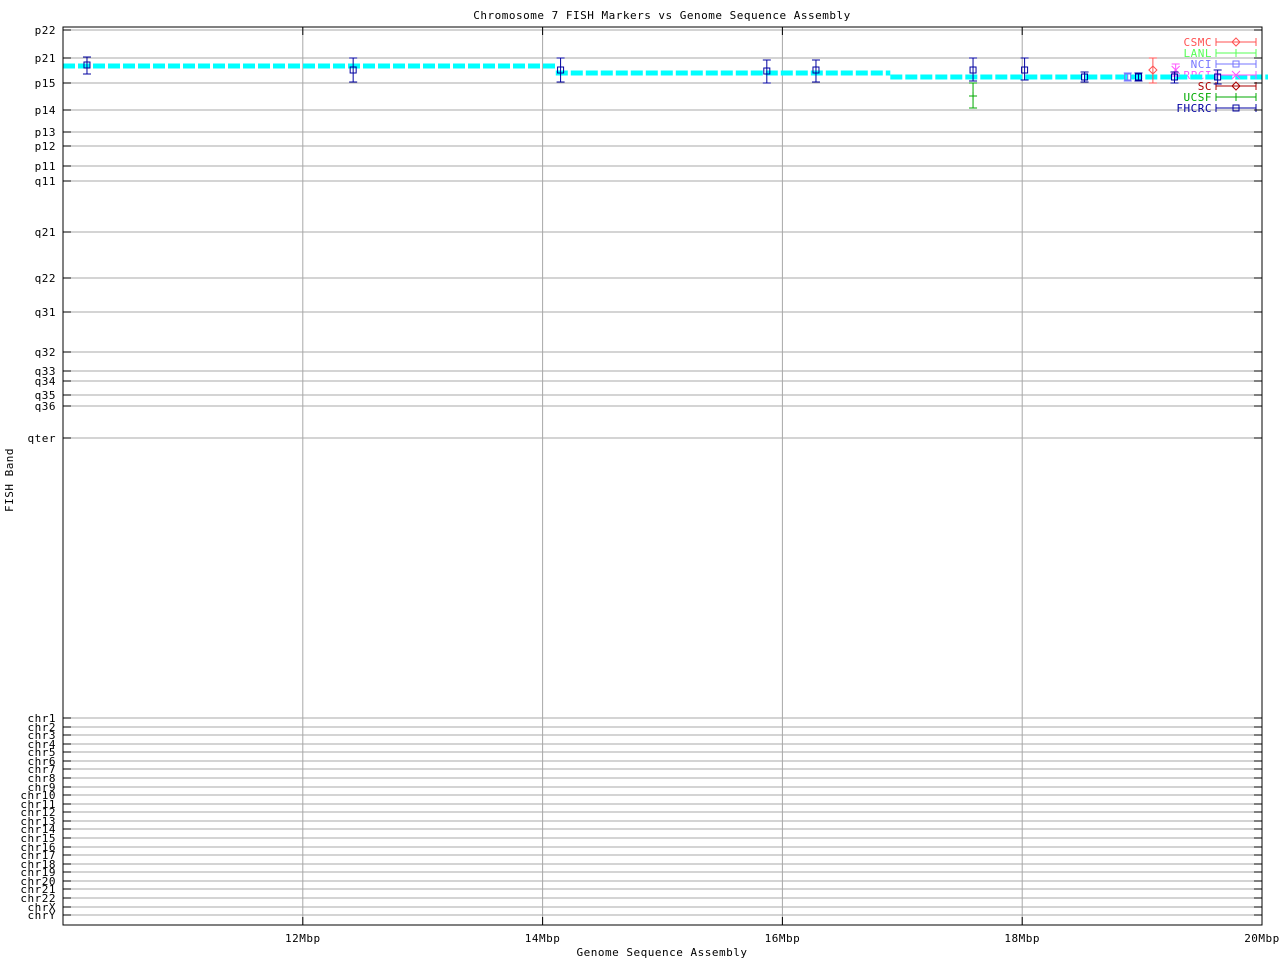 The width and height of the screenshot is (1280, 964). What do you see at coordinates (45, 83) in the screenshot?
I see `ytick-label-p15: p15` at bounding box center [45, 83].